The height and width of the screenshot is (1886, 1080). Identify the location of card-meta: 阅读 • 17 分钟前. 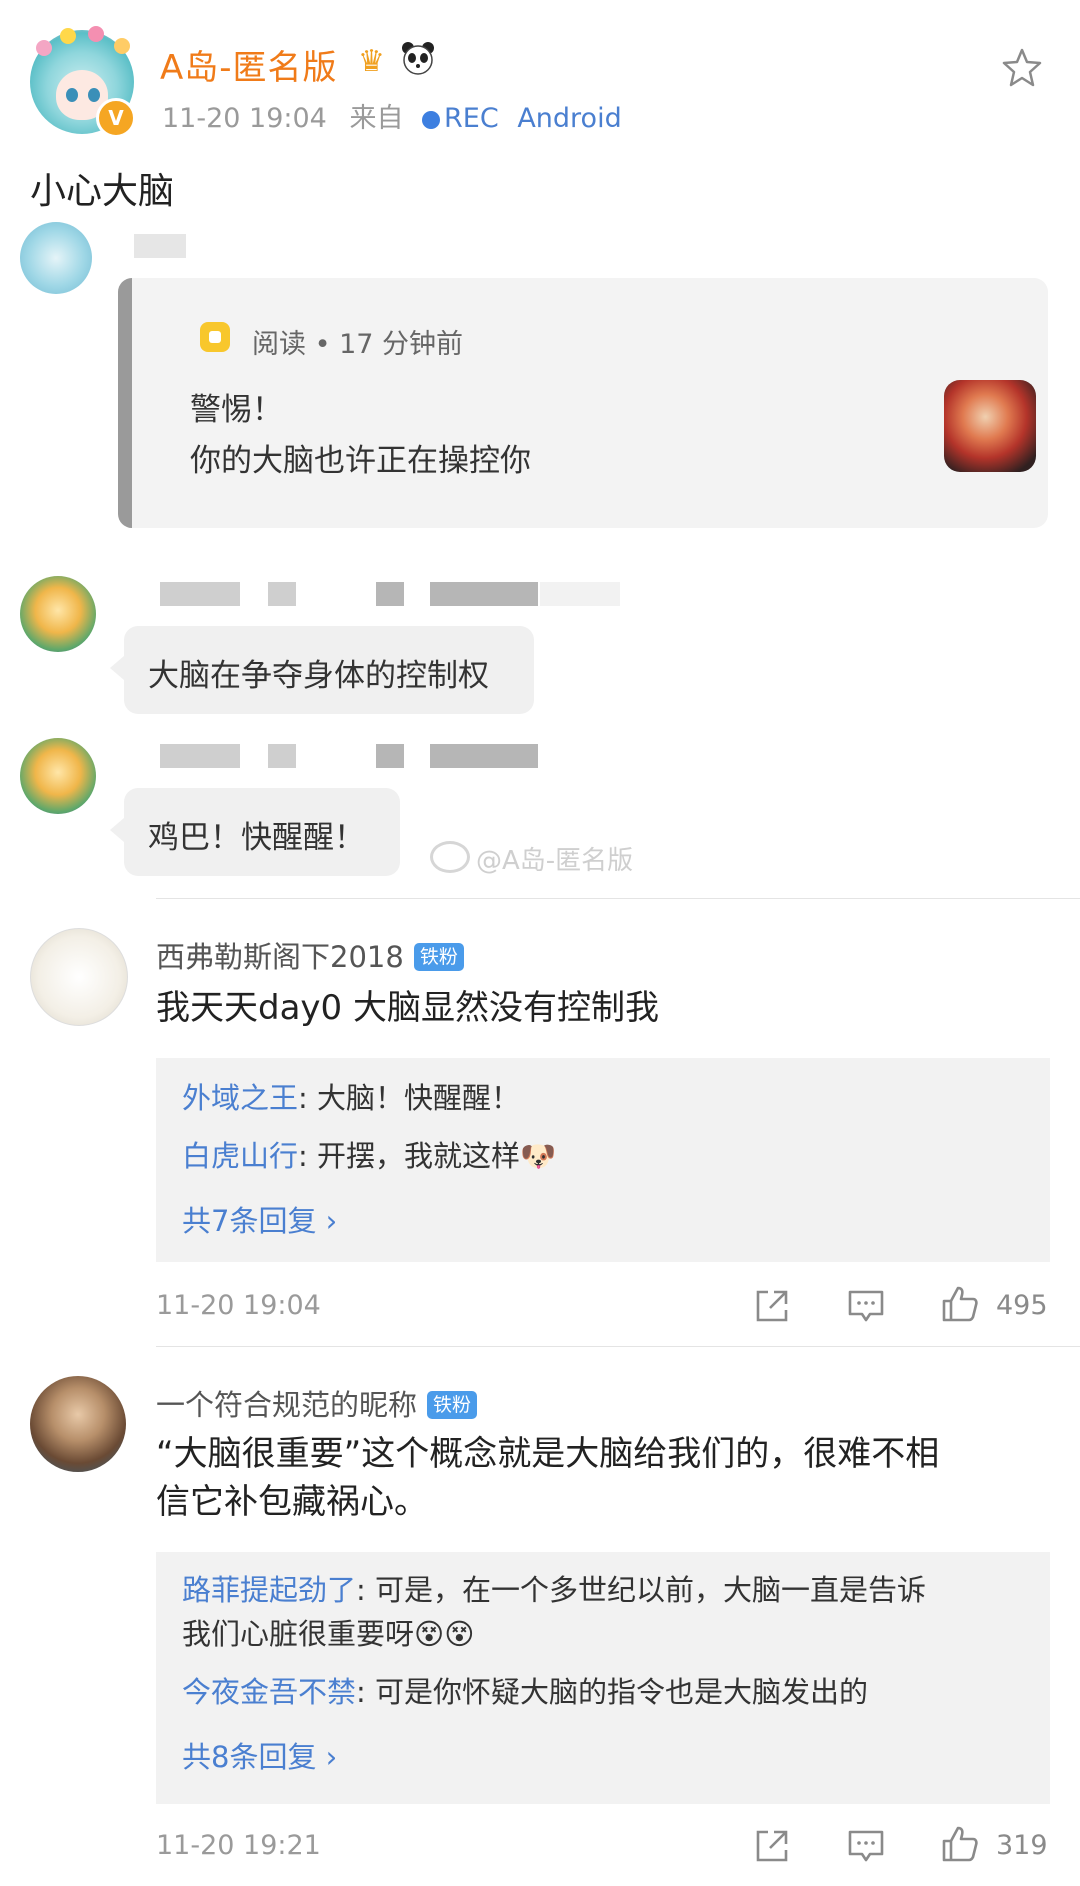
(358, 344).